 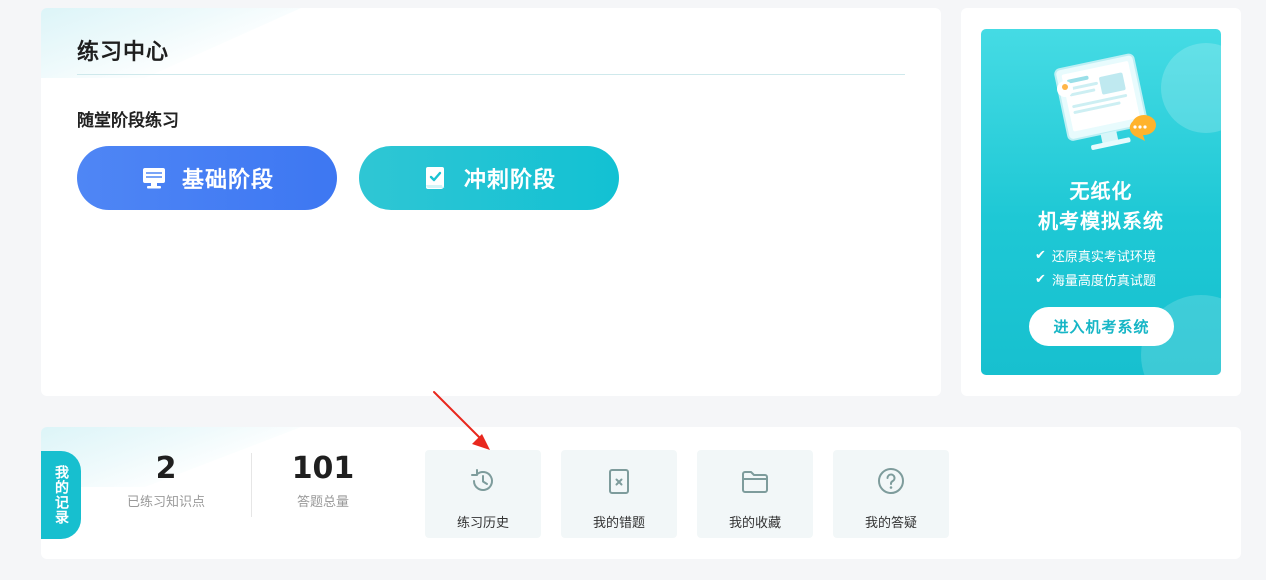 I want to click on tile-label: 练习历史, so click(x=482, y=523).